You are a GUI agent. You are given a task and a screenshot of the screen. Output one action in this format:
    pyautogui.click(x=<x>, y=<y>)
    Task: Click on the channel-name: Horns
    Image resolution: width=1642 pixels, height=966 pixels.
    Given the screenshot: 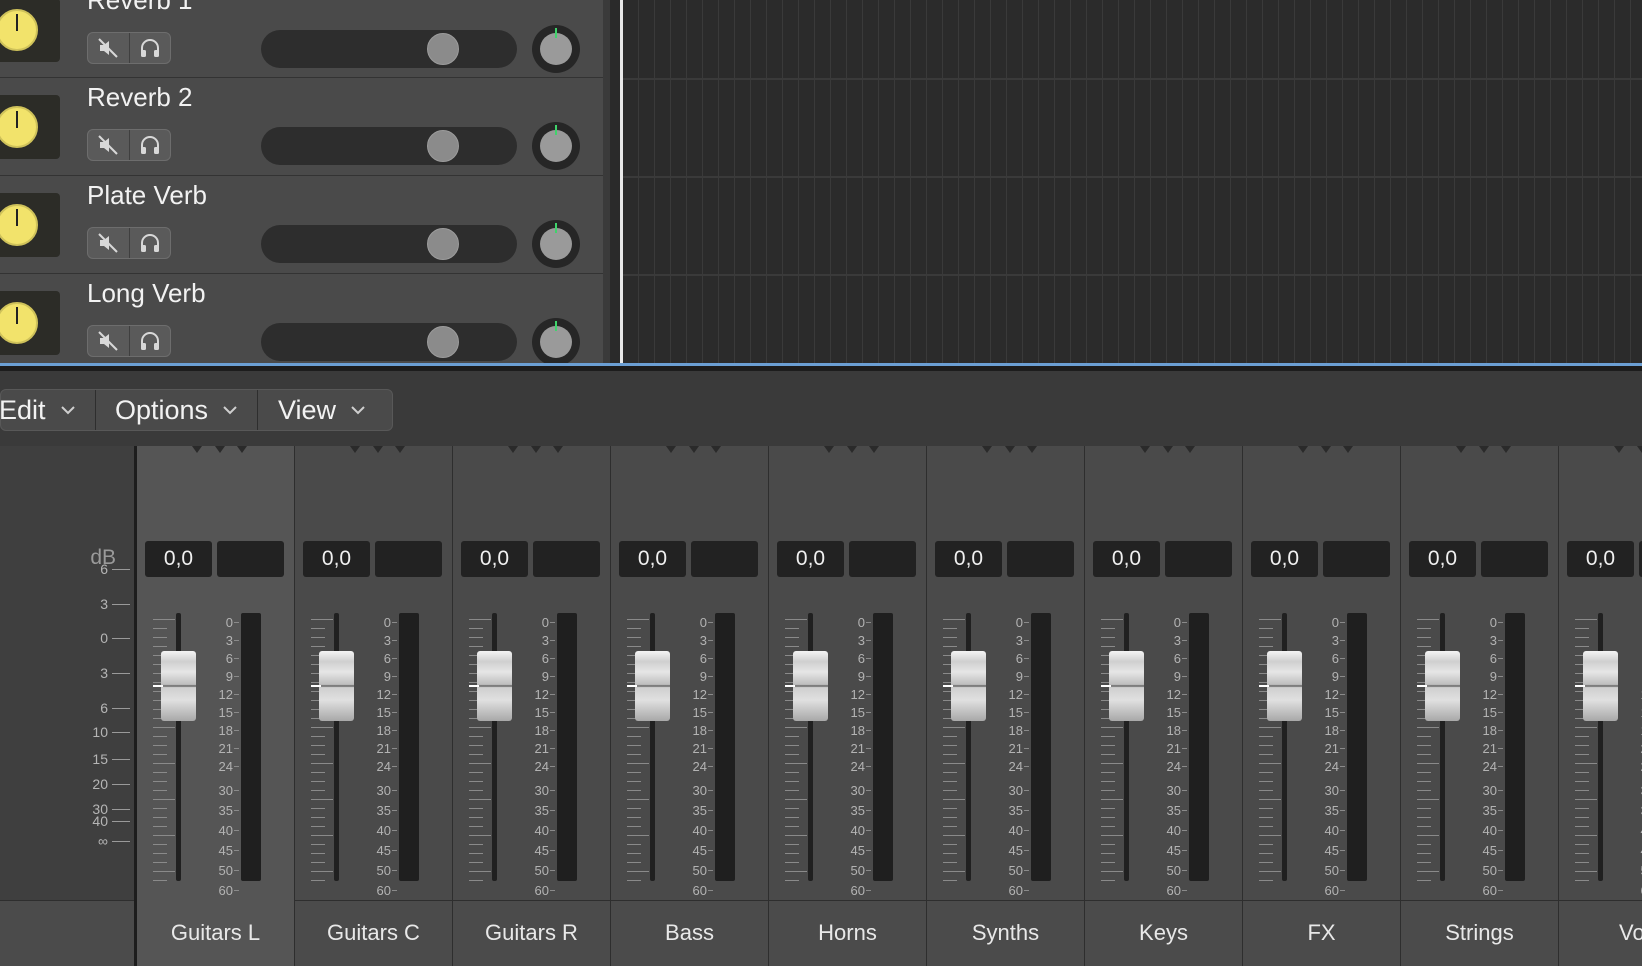 What is the action you would take?
    pyautogui.click(x=847, y=933)
    